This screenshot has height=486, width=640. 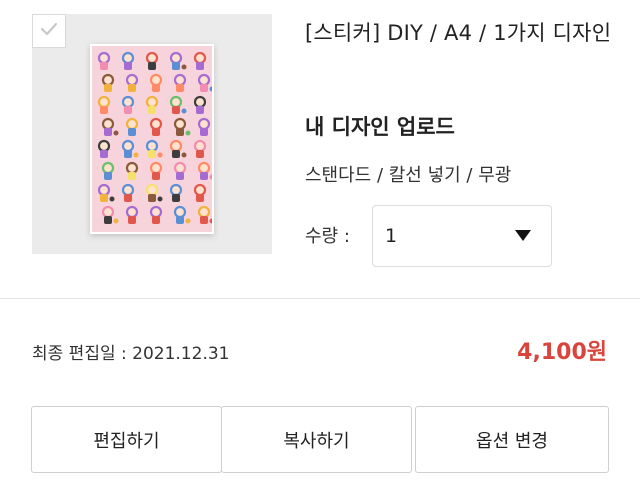 What do you see at coordinates (320, 298) in the screenshot?
I see `divider` at bounding box center [320, 298].